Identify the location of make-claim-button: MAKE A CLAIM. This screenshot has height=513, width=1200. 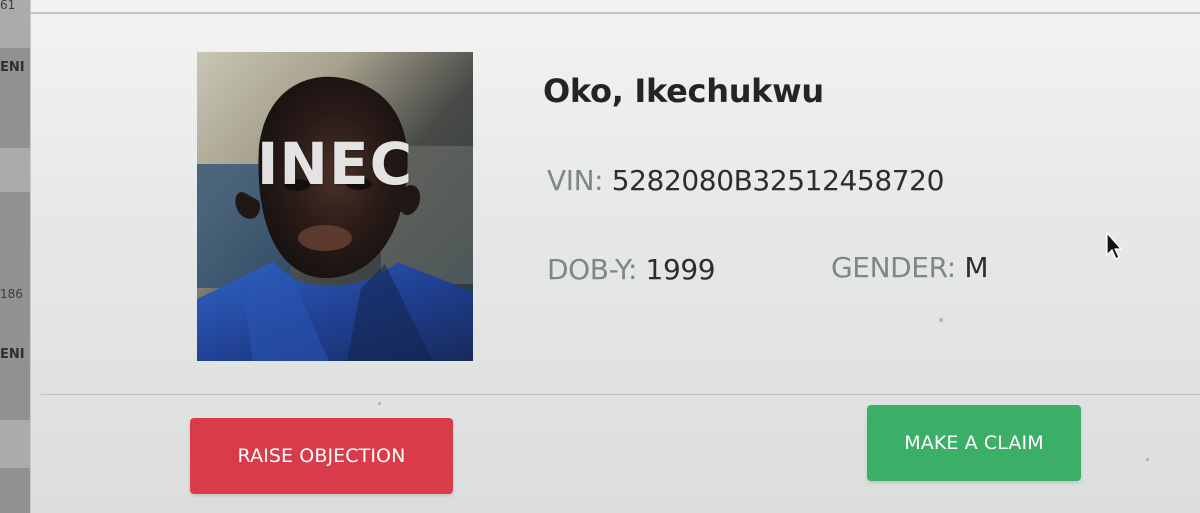
(974, 443).